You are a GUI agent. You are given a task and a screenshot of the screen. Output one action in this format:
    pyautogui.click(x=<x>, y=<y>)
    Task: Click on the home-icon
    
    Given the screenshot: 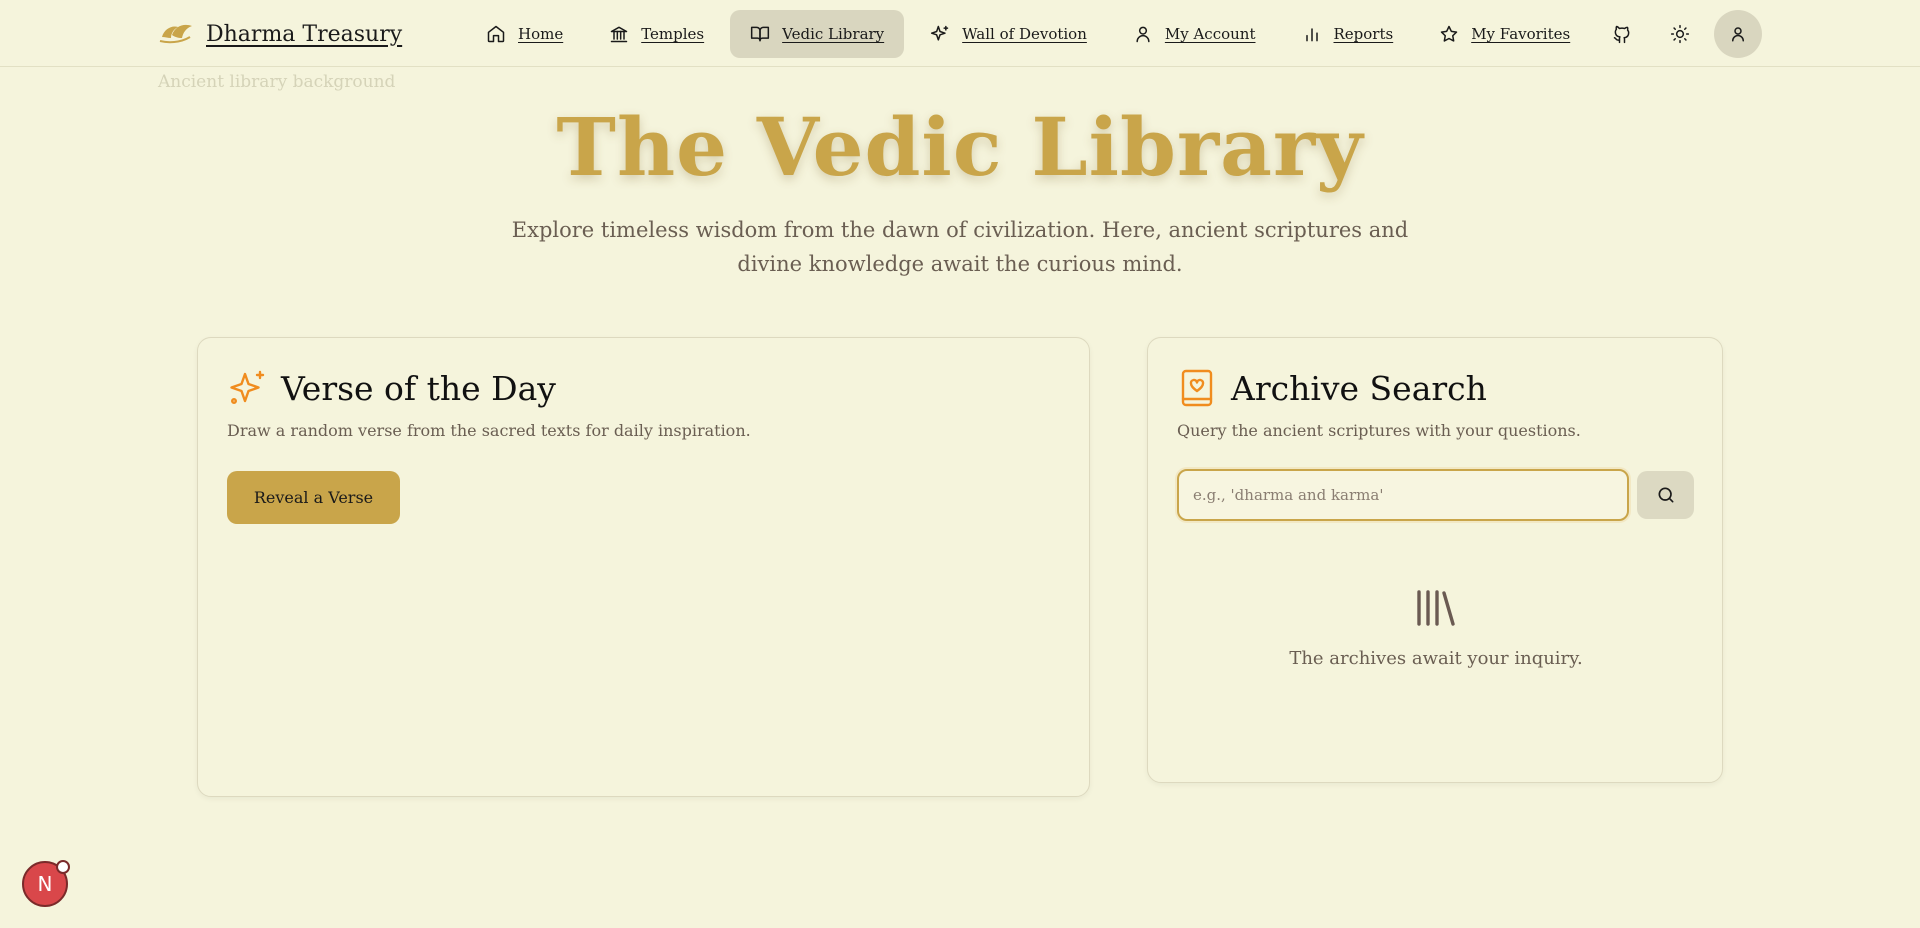 What is the action you would take?
    pyautogui.click(x=496, y=34)
    